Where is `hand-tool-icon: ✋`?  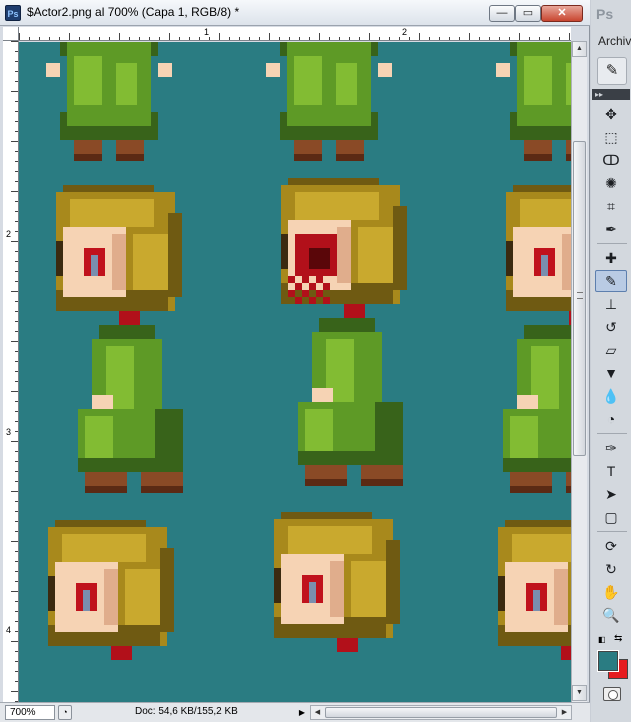
hand-tool-icon: ✋ is located at coordinates (611, 592).